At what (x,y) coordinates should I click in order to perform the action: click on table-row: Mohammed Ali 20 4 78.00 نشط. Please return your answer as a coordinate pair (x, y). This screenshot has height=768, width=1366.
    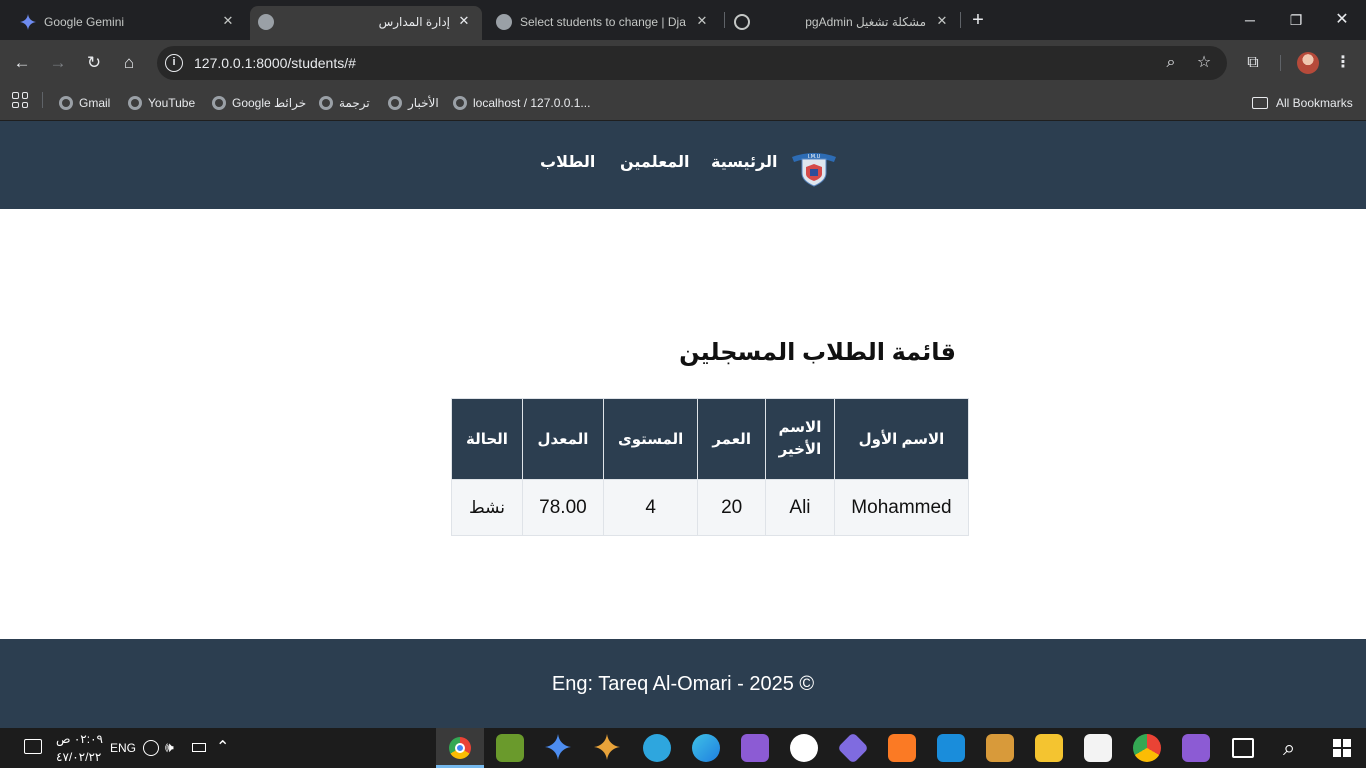
    Looking at the image, I should click on (710, 507).